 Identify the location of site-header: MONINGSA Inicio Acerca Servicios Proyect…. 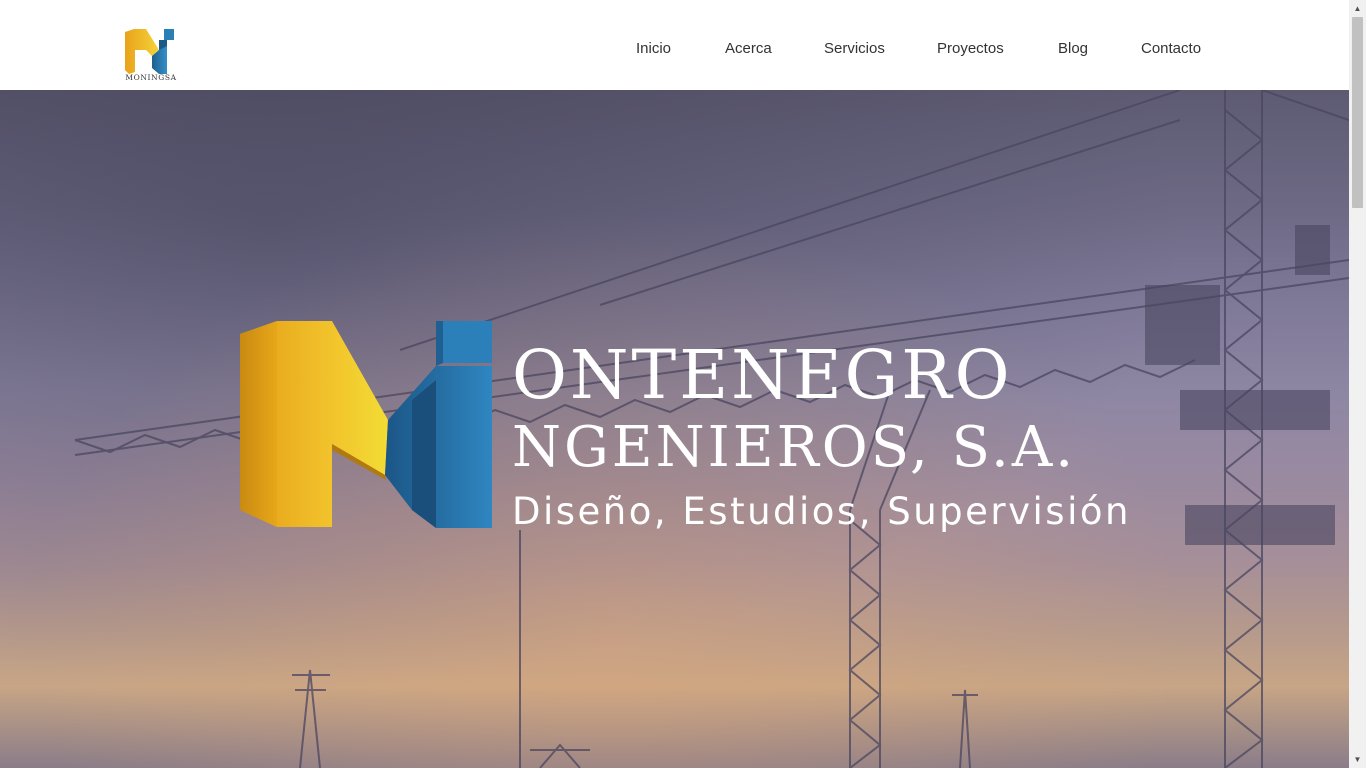
(674, 45).